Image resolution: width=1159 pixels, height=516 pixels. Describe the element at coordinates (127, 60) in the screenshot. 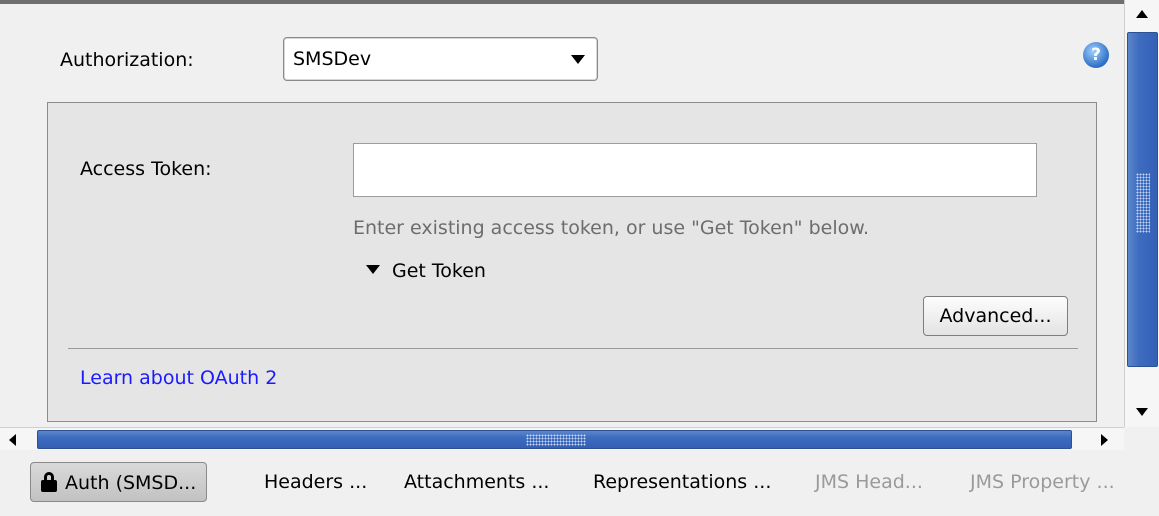

I see `authorization-label: Authorization:` at that location.